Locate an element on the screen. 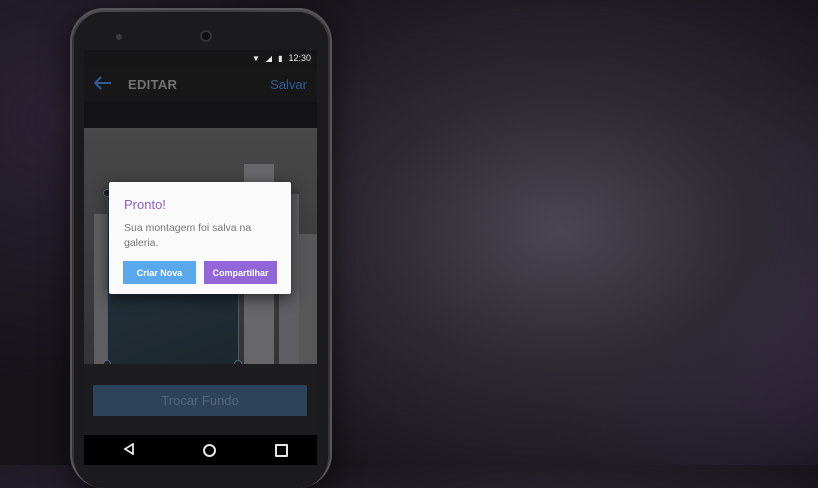 The image size is (818, 488). share-button: Compartilhar is located at coordinates (240, 272).